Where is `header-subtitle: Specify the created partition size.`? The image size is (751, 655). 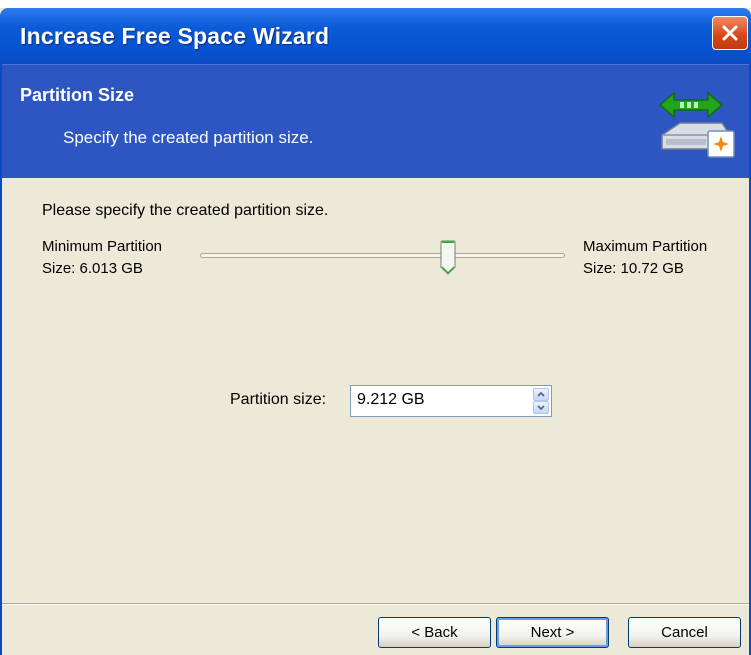 header-subtitle: Specify the created partition size. is located at coordinates (188, 137).